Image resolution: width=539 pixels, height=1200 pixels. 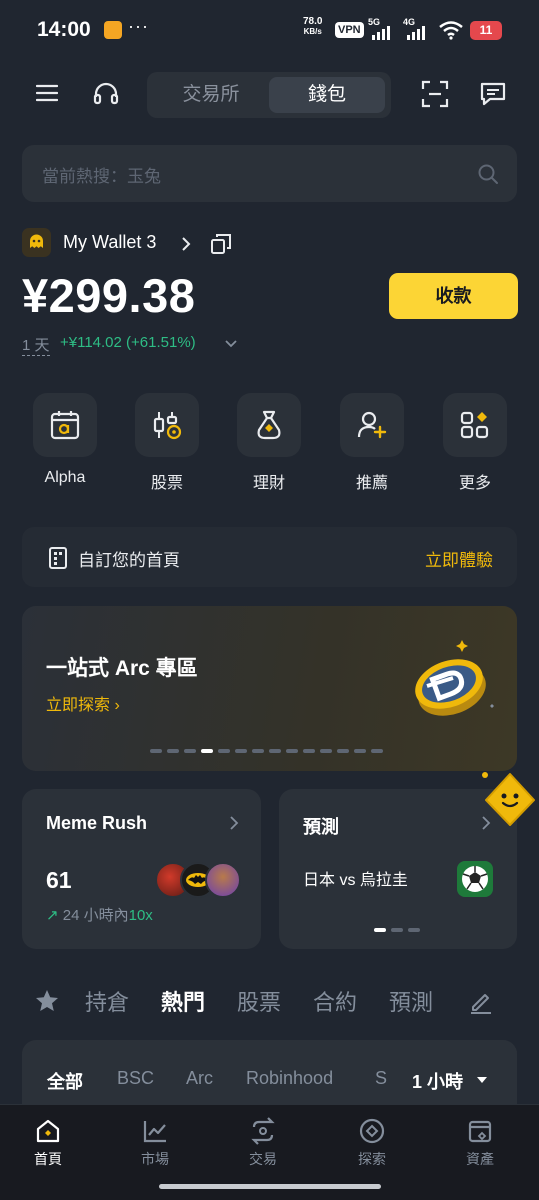 What do you see at coordinates (451, 30) in the screenshot?
I see `wifi-icon` at bounding box center [451, 30].